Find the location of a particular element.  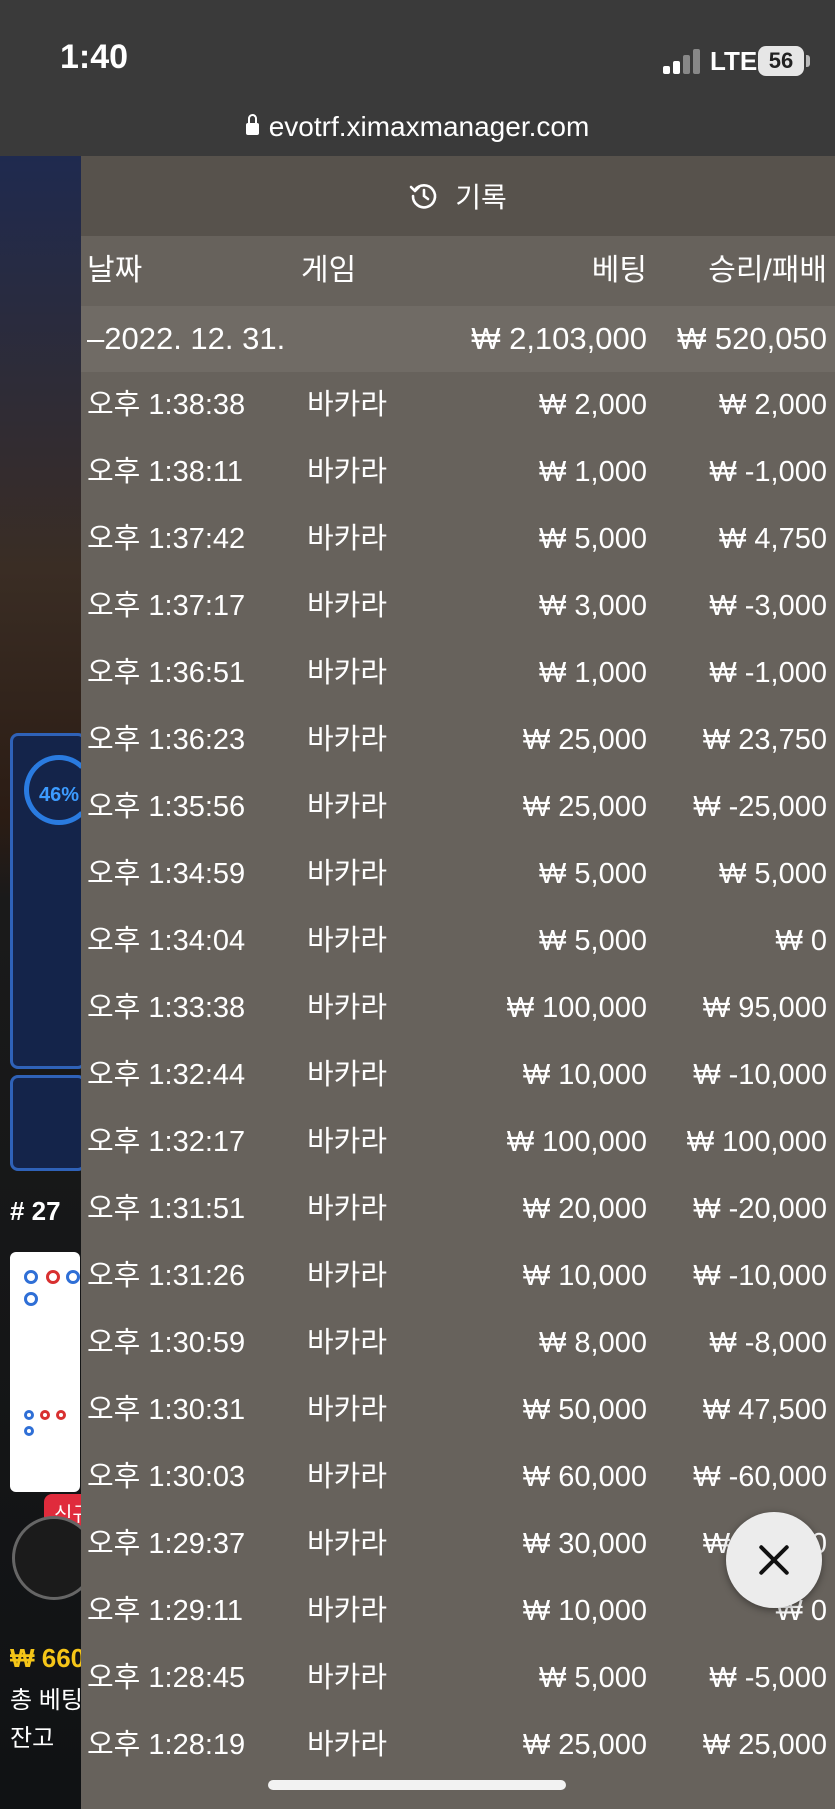

row-result: ₩ -1,000 is located at coordinates (768, 472).